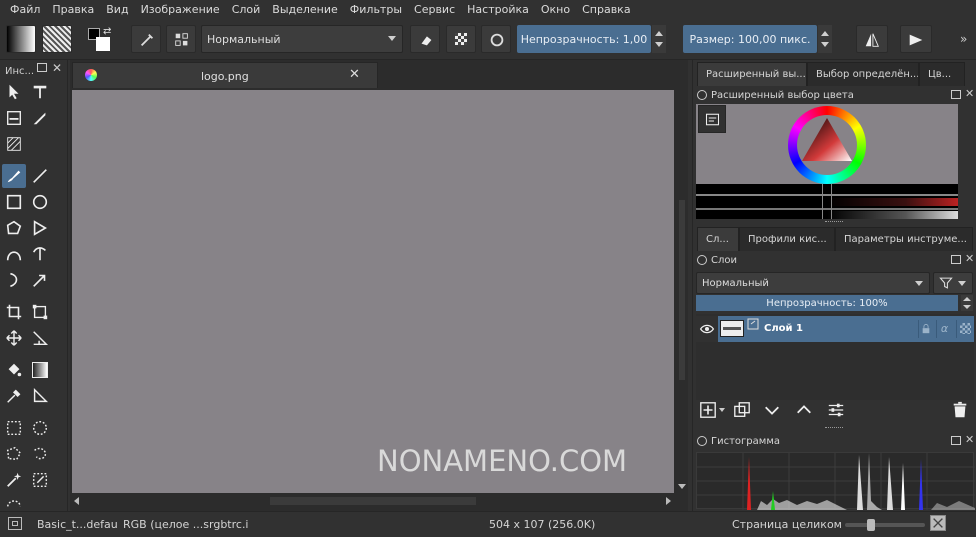 This screenshot has height=537, width=976. What do you see at coordinates (813, 283) in the screenshot?
I see `layer-blend-mode-select: Нормальный` at bounding box center [813, 283].